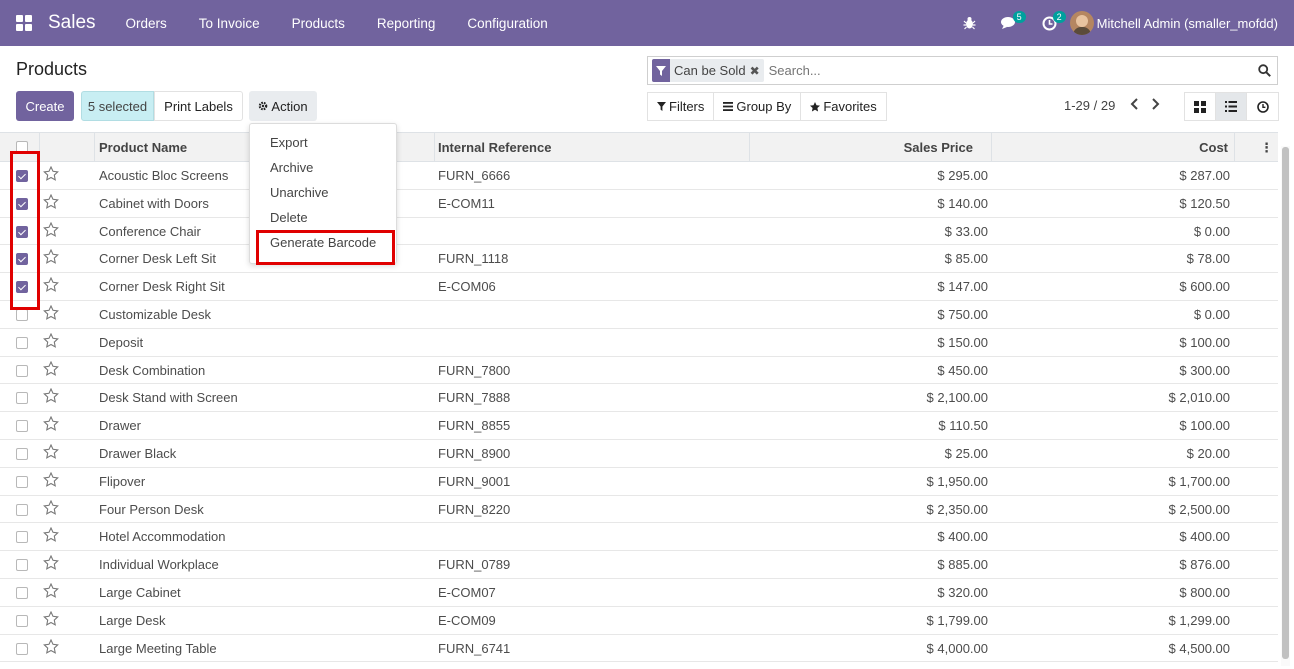 Image resolution: width=1294 pixels, height=669 pixels. What do you see at coordinates (681, 106) in the screenshot?
I see `filters-button: Filters` at bounding box center [681, 106].